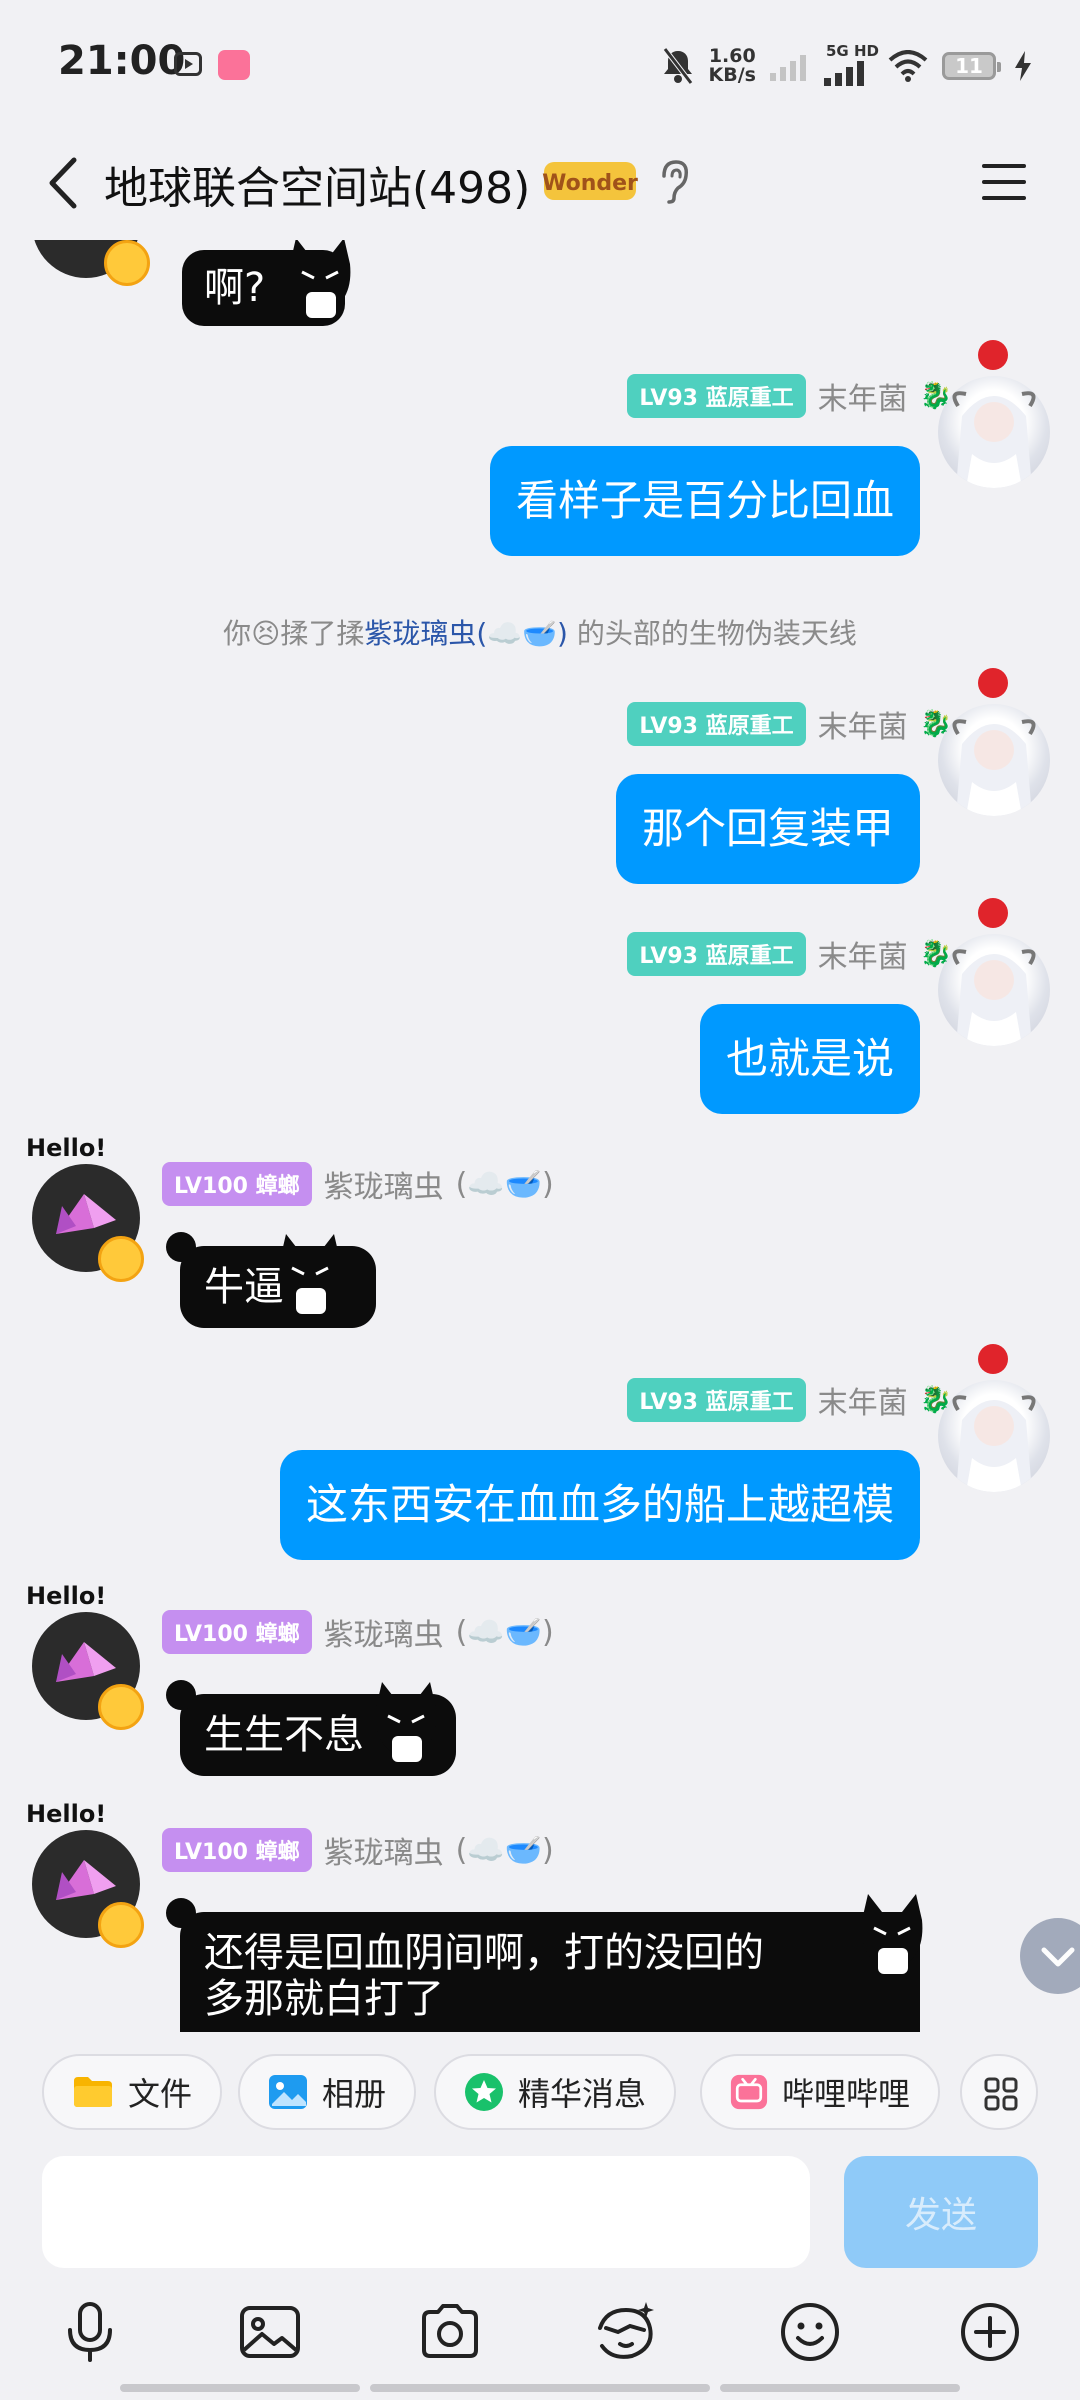 The image size is (1080, 2400). I want to click on tip-prefix: 你, so click(237, 633).